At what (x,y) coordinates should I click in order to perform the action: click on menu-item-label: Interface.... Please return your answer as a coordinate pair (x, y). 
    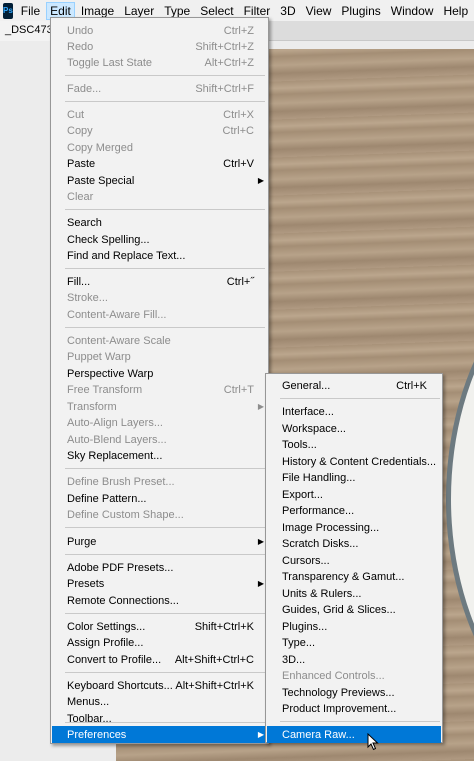
    Looking at the image, I should click on (308, 411).